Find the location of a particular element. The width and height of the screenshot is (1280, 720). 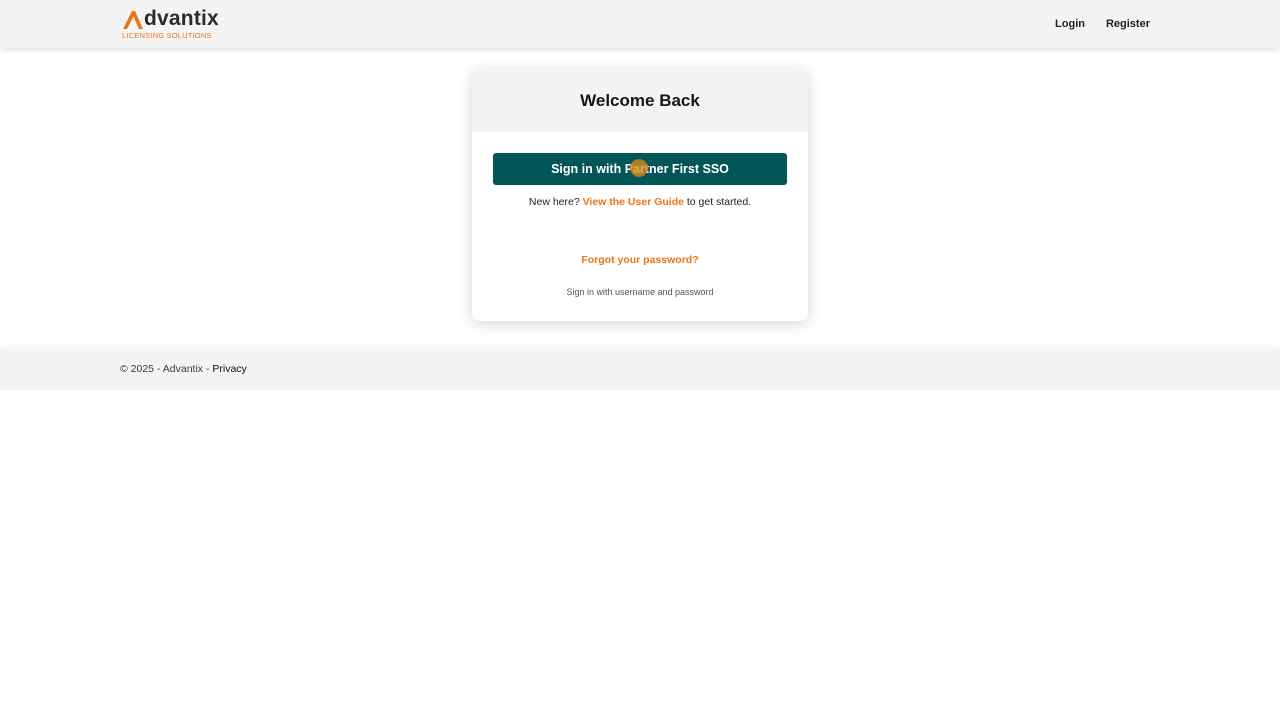

nav-register-link: Register is located at coordinates (1128, 24).